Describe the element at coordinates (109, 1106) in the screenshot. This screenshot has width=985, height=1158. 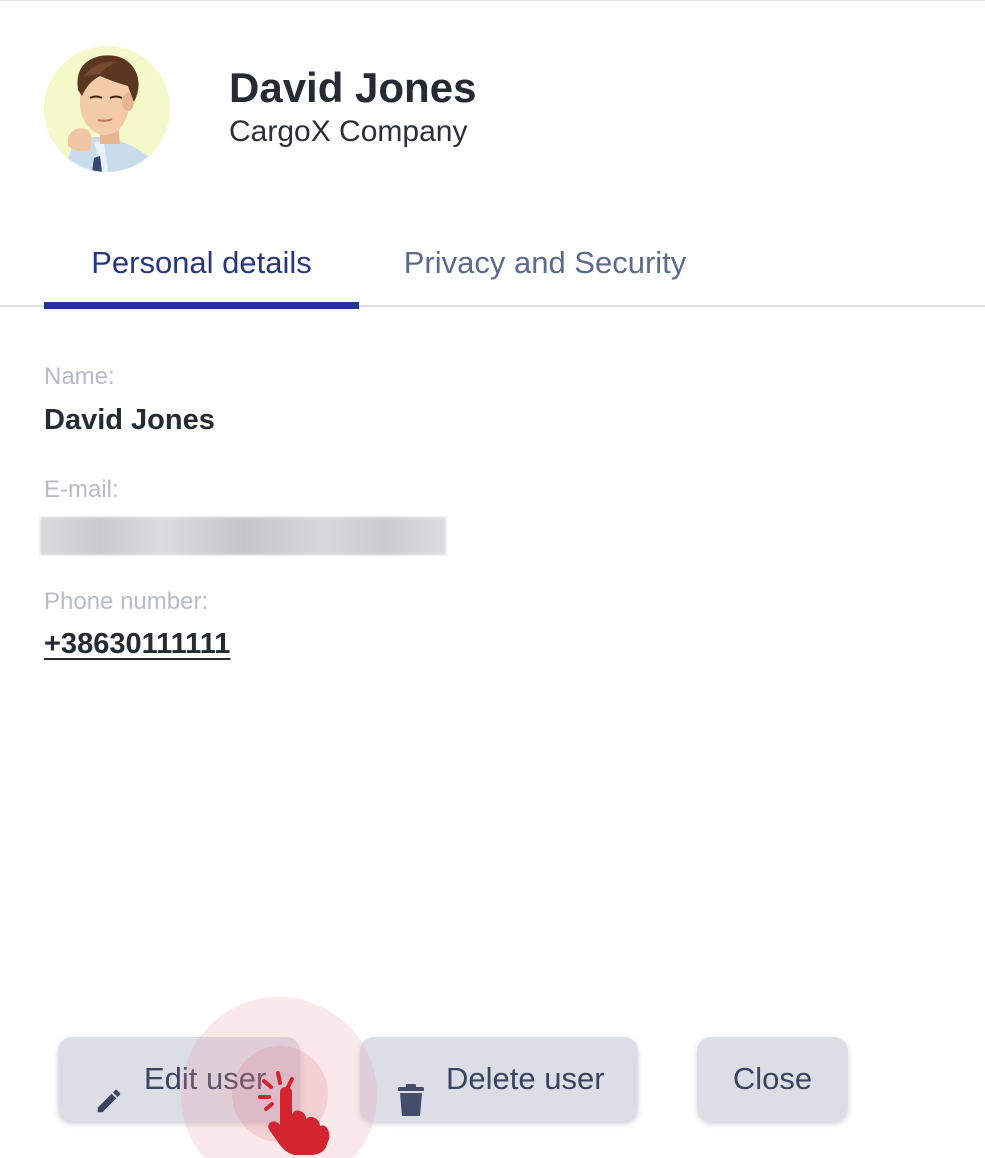
I see `pencil-icon` at that location.